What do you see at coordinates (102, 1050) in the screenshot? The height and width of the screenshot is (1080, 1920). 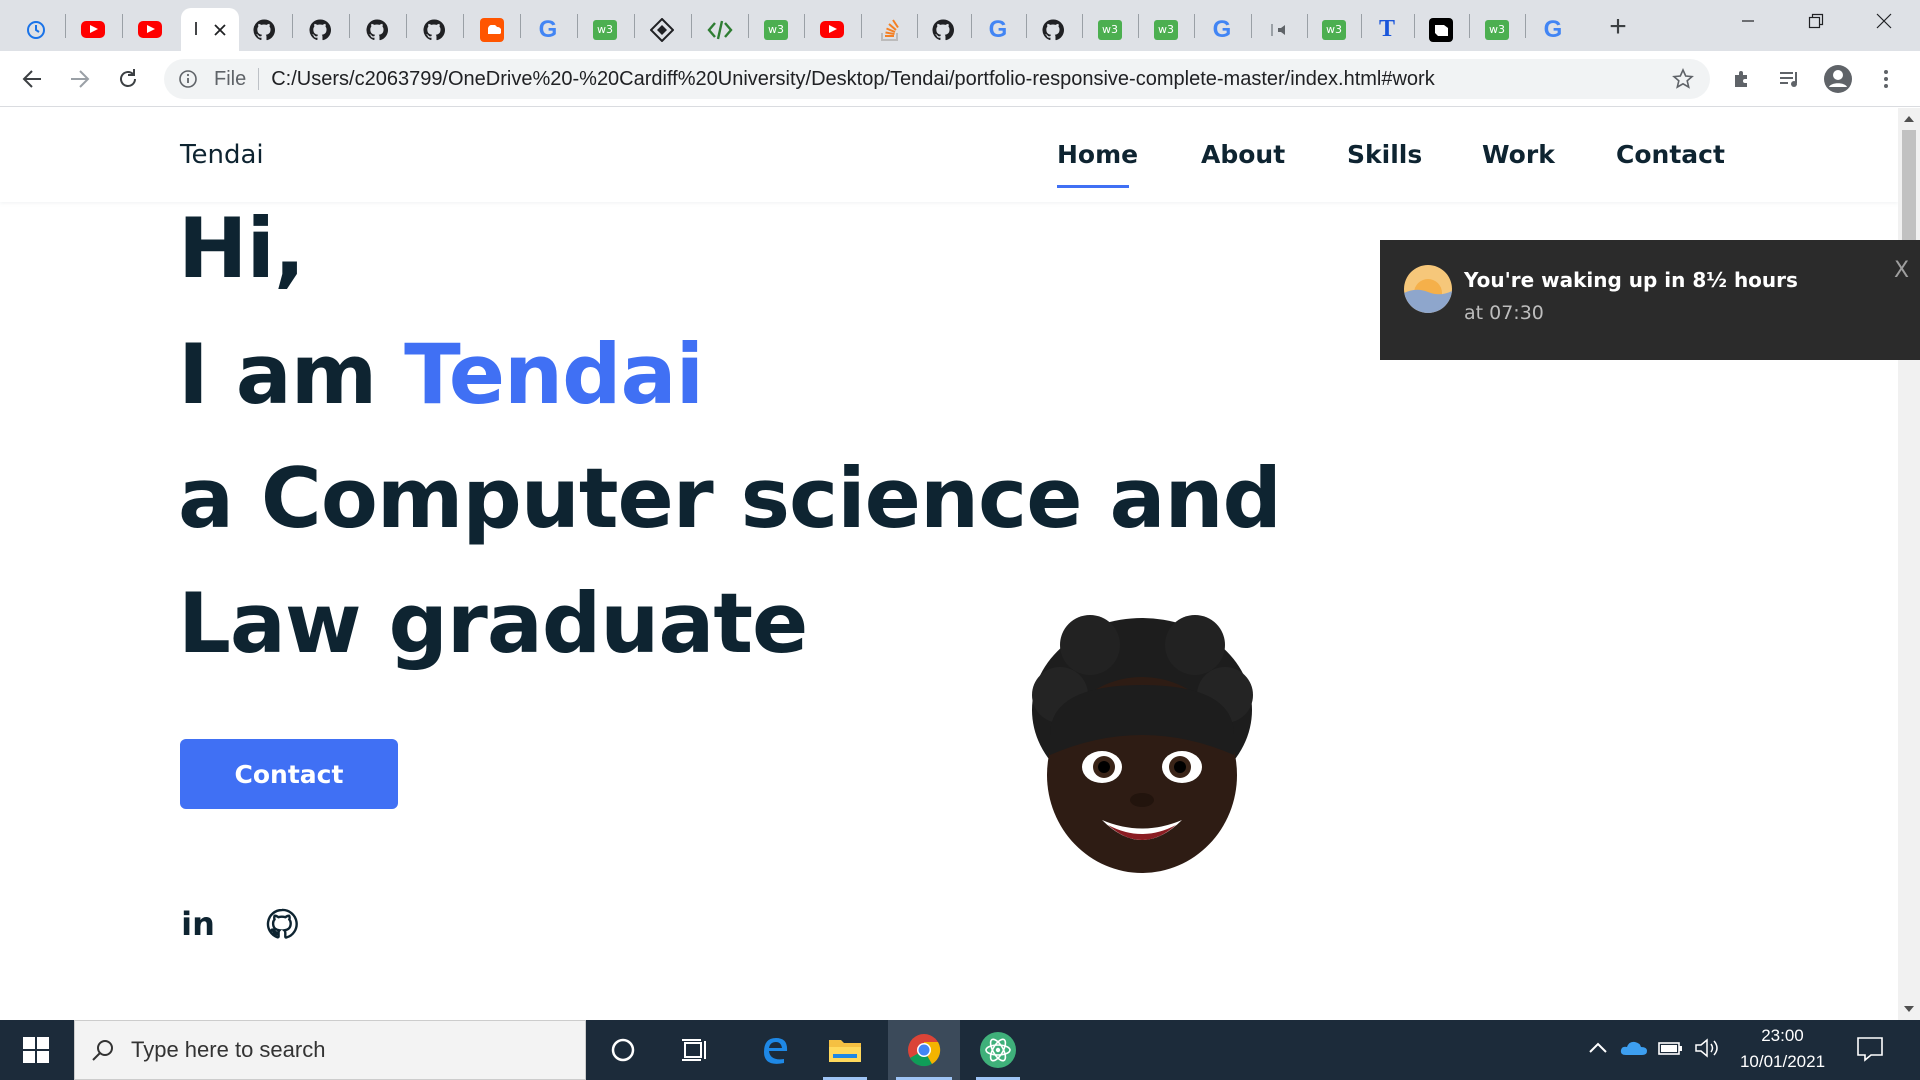 I see `search-icon` at bounding box center [102, 1050].